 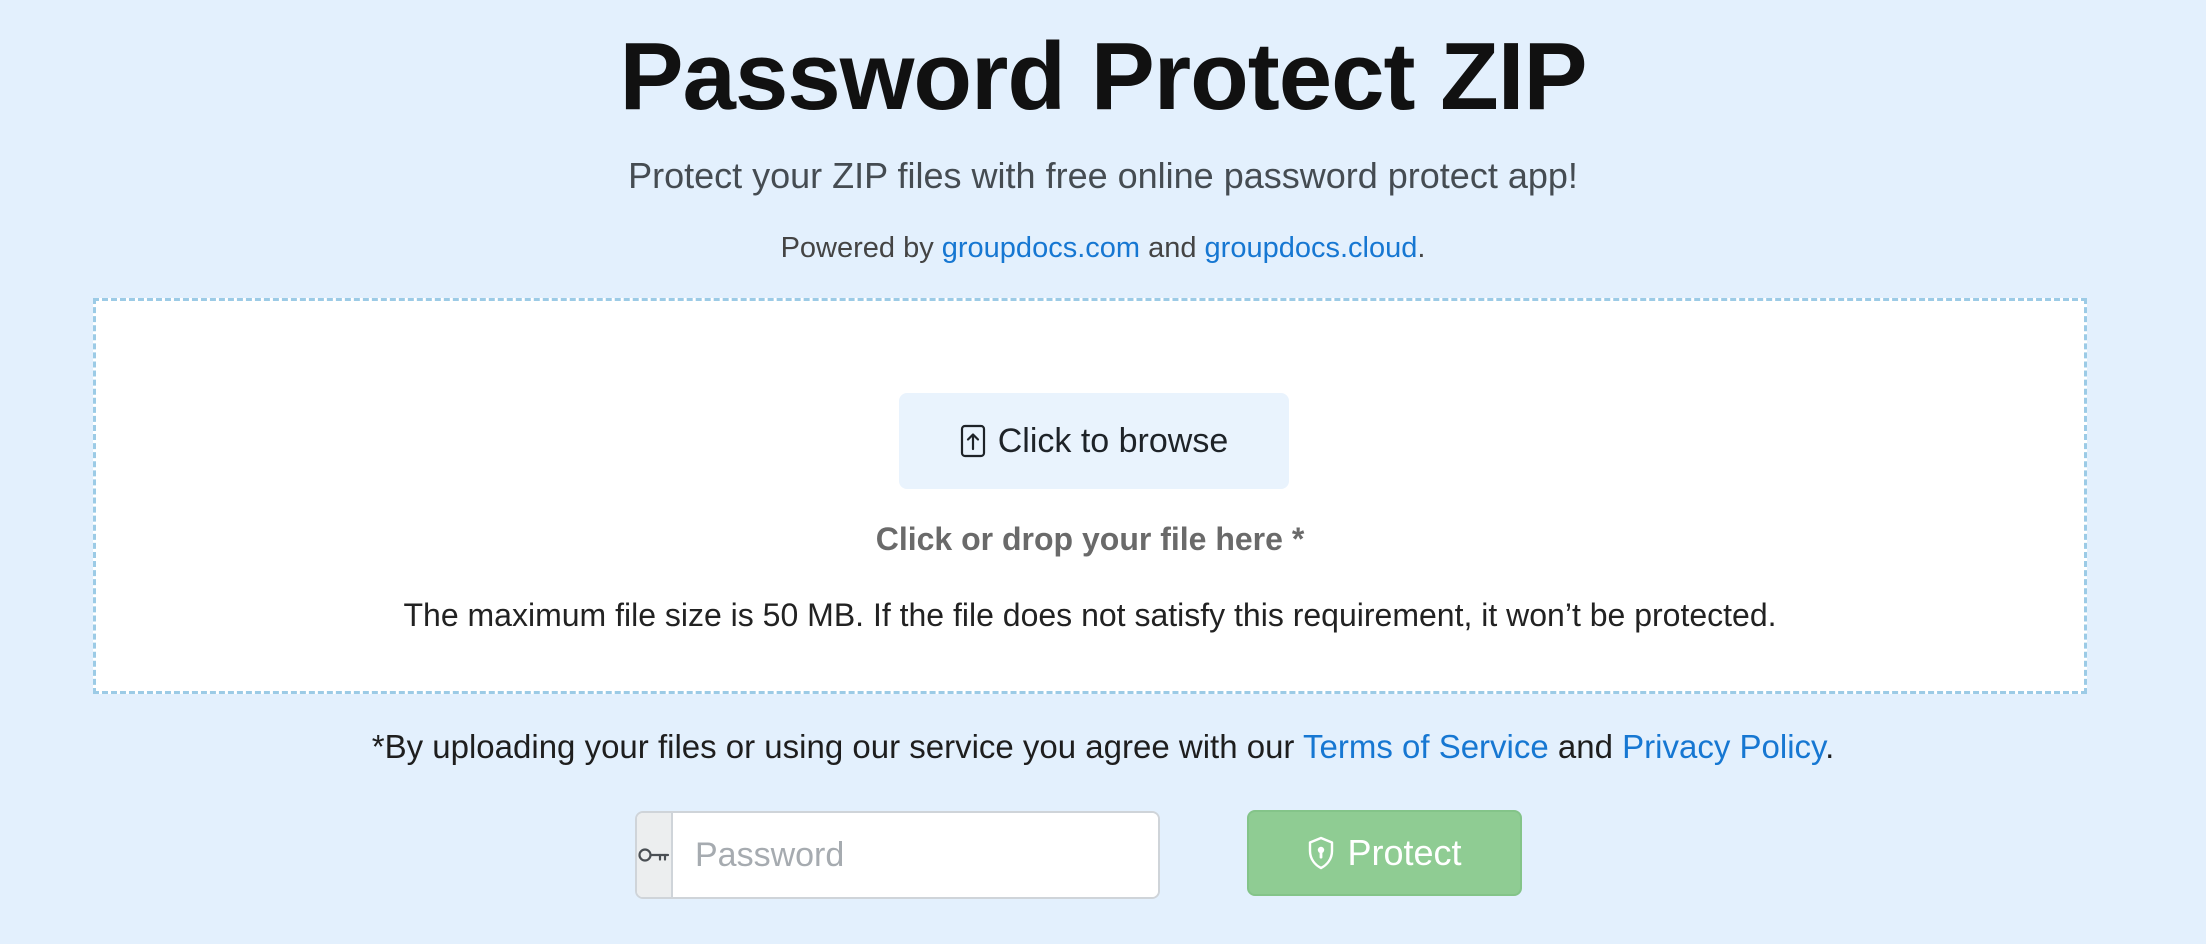 I want to click on browse-button-label: Click to browse, so click(x=1113, y=440).